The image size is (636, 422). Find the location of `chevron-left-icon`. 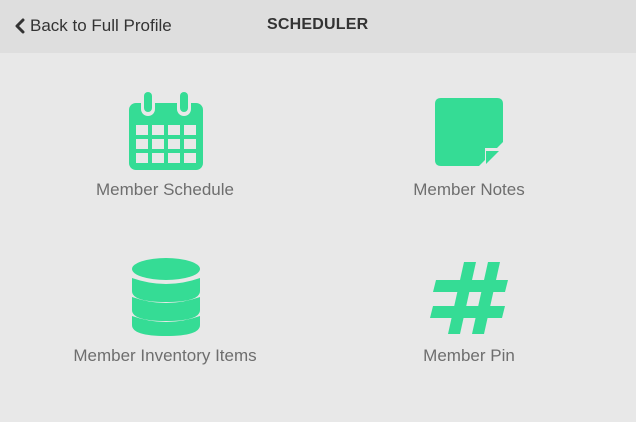

chevron-left-icon is located at coordinates (20, 26).